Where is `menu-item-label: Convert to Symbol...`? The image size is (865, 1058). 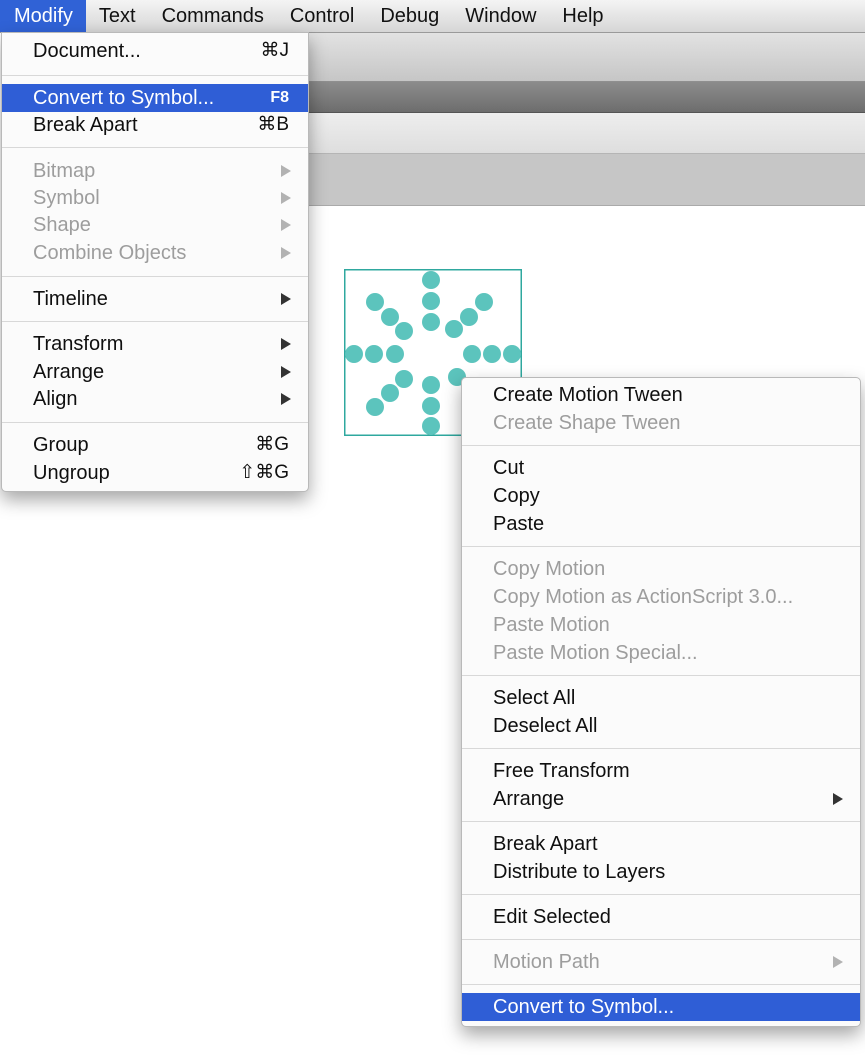
menu-item-label: Convert to Symbol... is located at coordinates (124, 98).